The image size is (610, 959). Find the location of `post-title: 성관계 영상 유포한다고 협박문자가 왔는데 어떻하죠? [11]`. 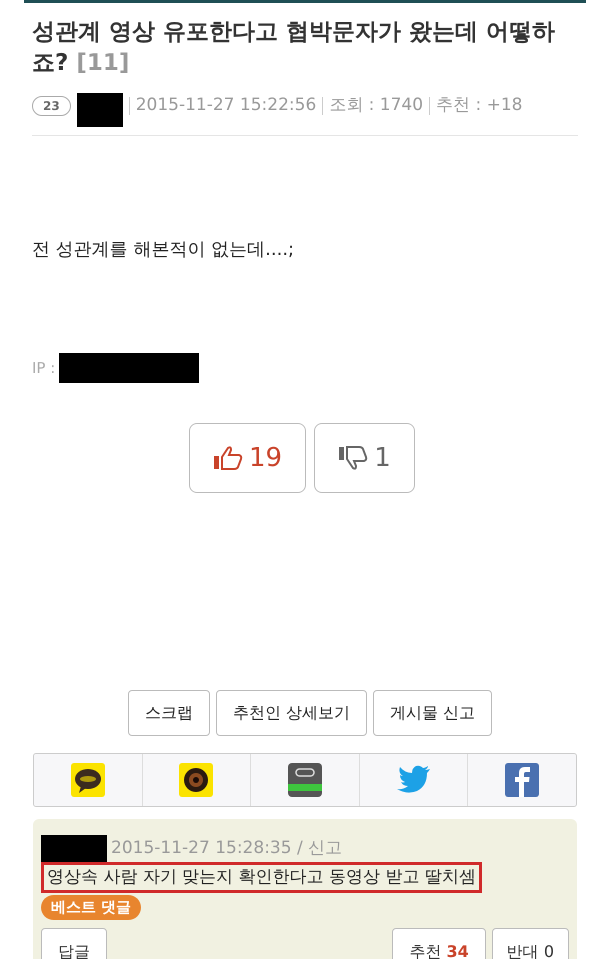

post-title: 성관계 영상 유포한다고 협박문자가 왔는데 어떻하죠? [11] is located at coordinates (294, 48).